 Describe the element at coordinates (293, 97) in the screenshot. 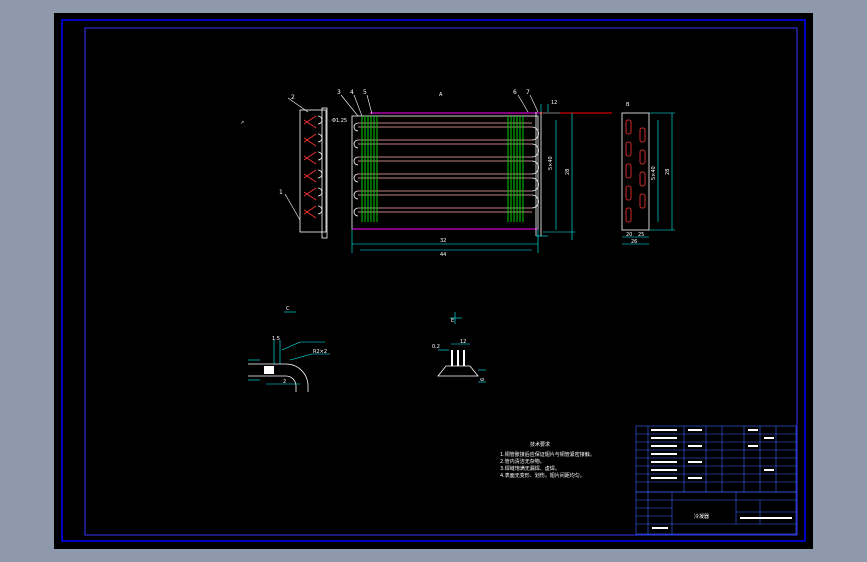

I see `label-2: 2` at that location.